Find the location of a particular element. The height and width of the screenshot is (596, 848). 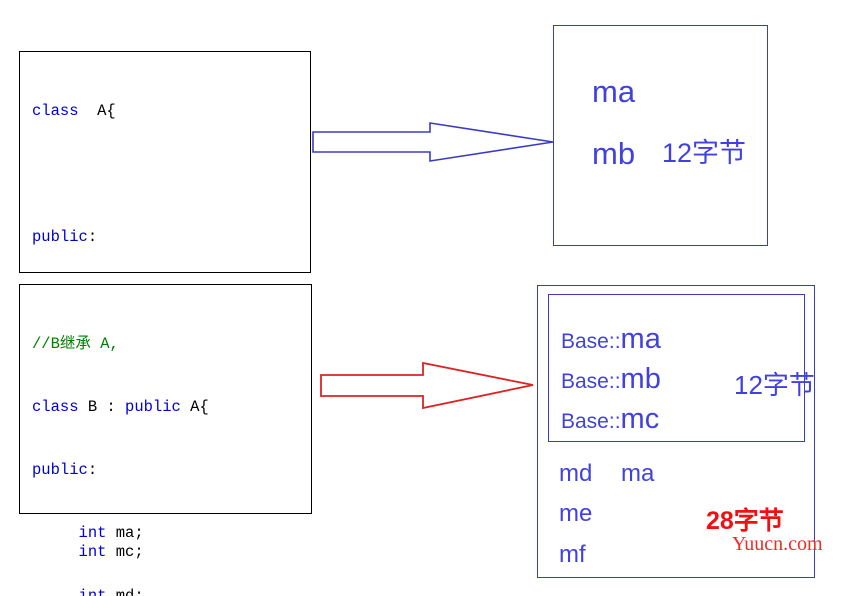

code-line: class A{ is located at coordinates (74, 111).